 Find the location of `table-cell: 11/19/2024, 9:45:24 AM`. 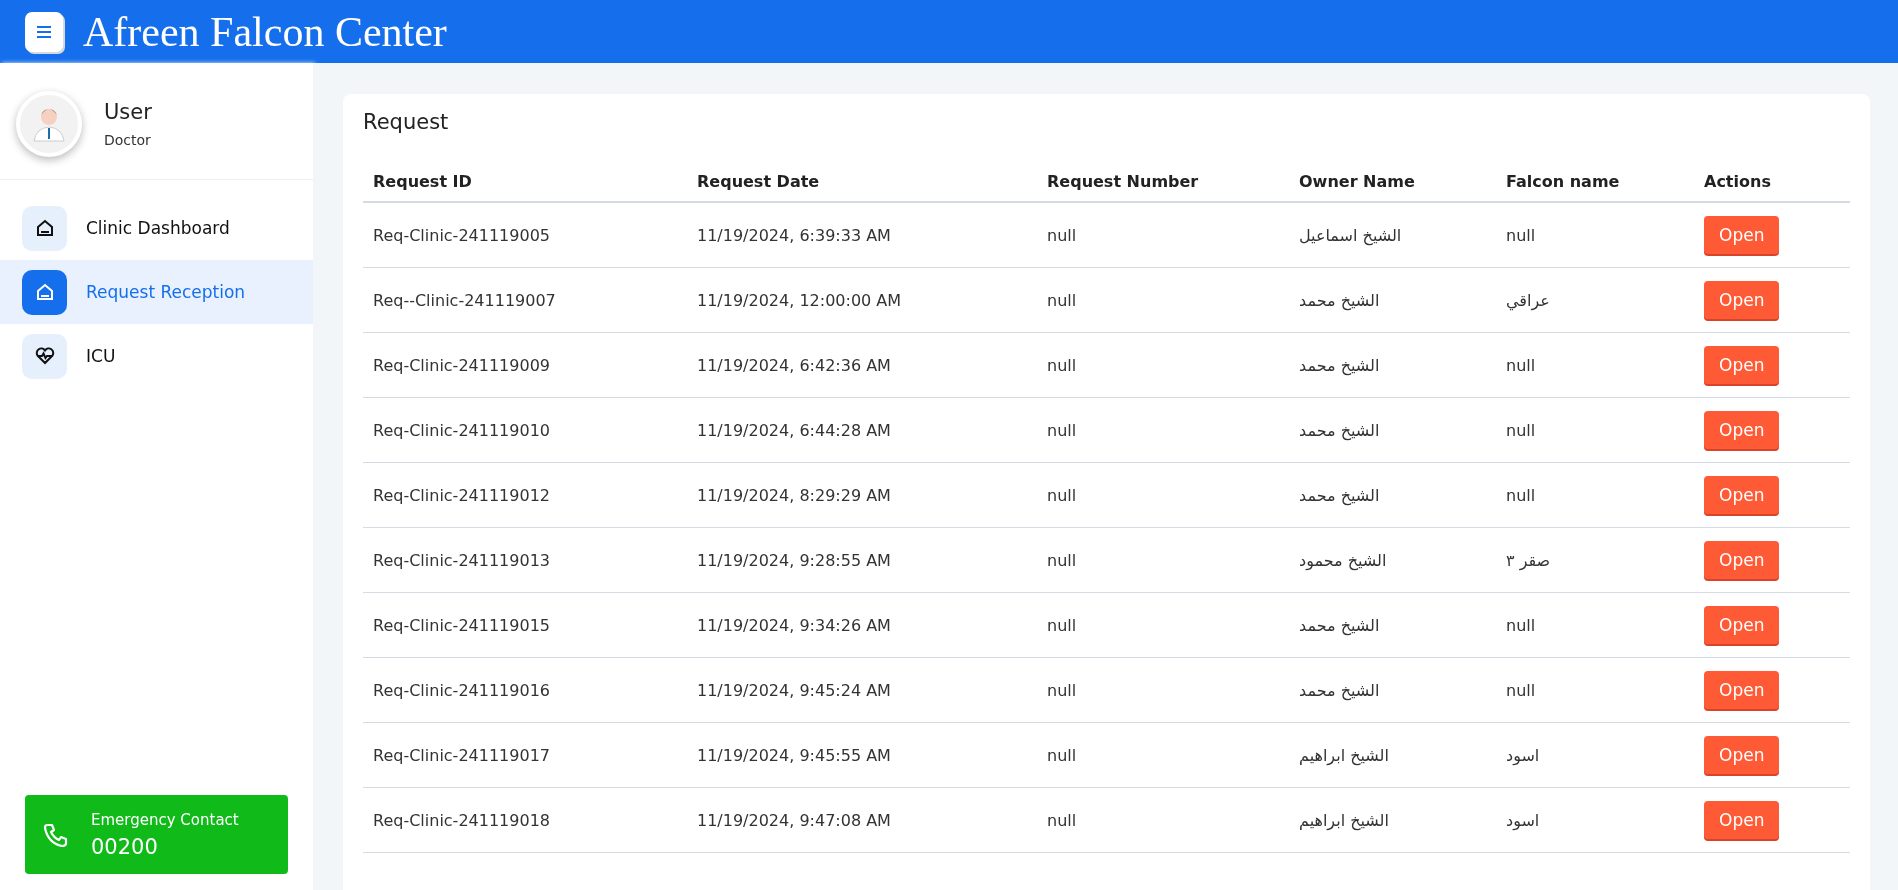

table-cell: 11/19/2024, 9:45:24 AM is located at coordinates (794, 690).